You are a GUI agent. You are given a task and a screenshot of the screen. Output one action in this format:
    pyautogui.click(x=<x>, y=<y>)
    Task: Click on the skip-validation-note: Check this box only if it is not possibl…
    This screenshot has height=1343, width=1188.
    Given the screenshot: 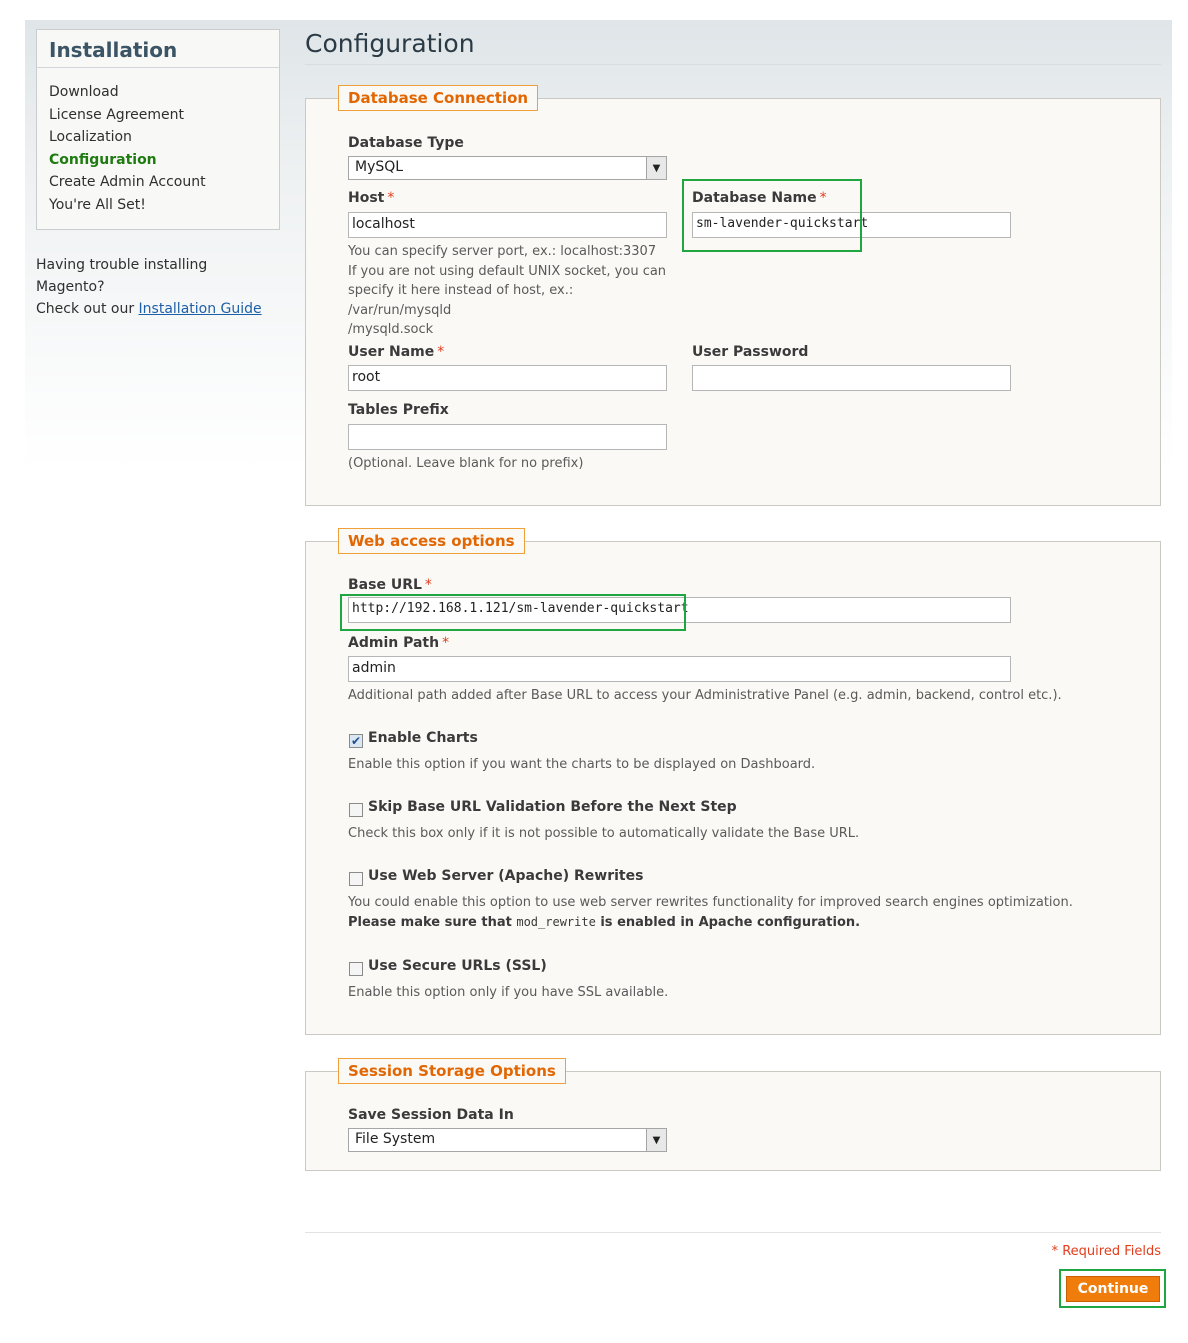 What is the action you would take?
    pyautogui.click(x=604, y=833)
    